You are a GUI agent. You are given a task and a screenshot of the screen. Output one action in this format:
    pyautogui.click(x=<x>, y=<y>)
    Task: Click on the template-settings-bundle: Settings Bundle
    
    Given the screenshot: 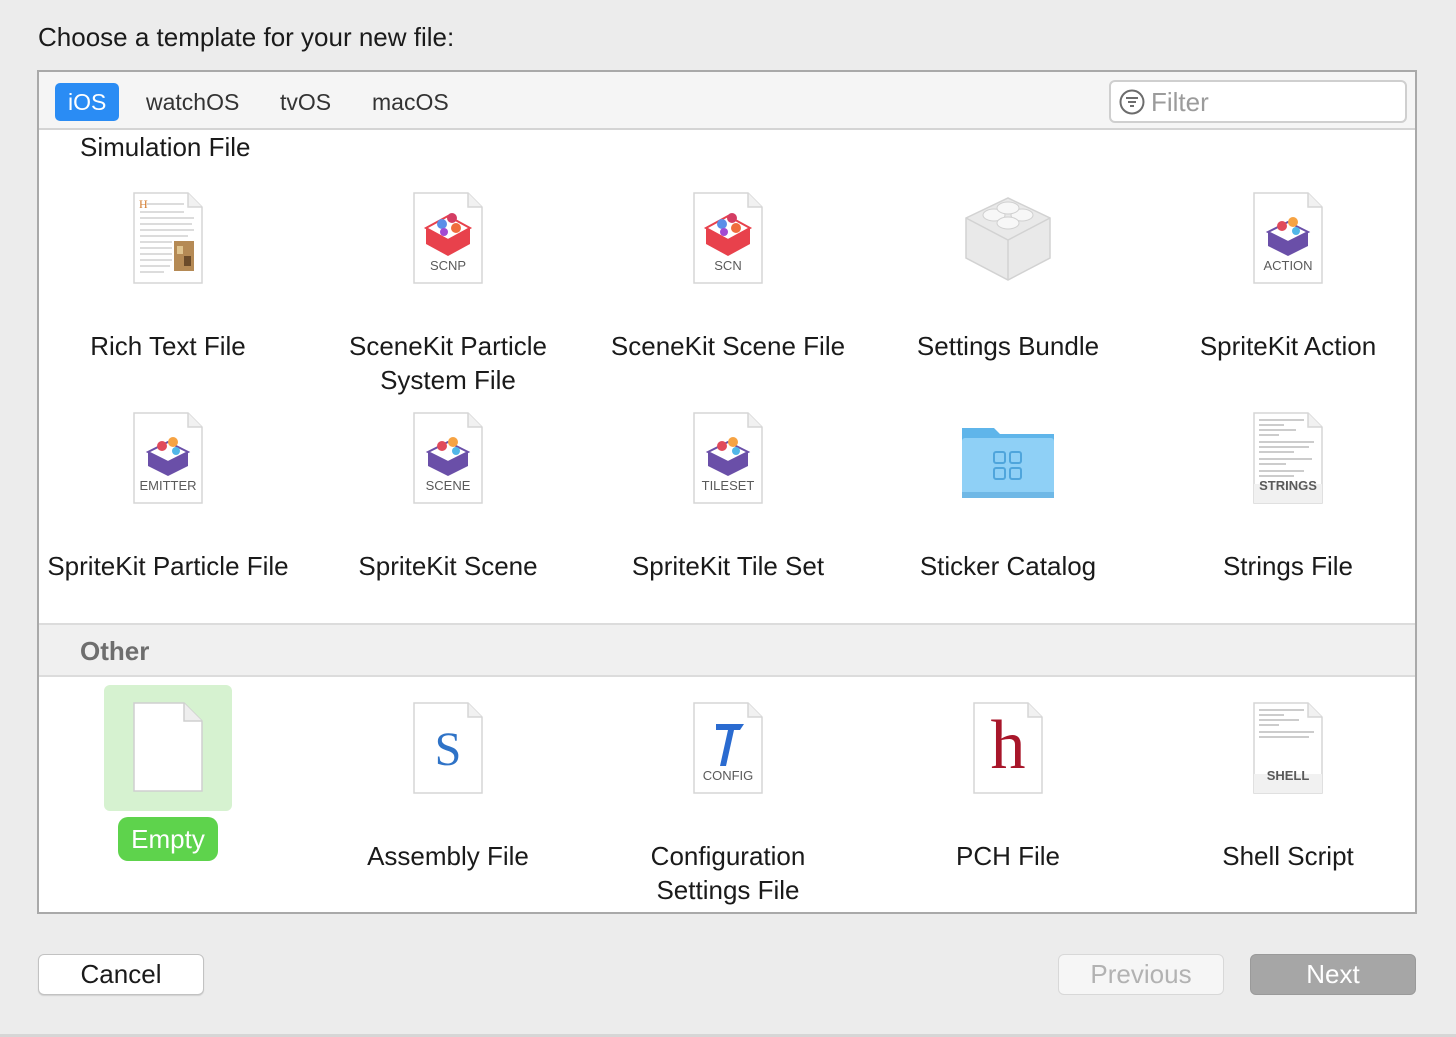 What is the action you would take?
    pyautogui.click(x=1008, y=275)
    